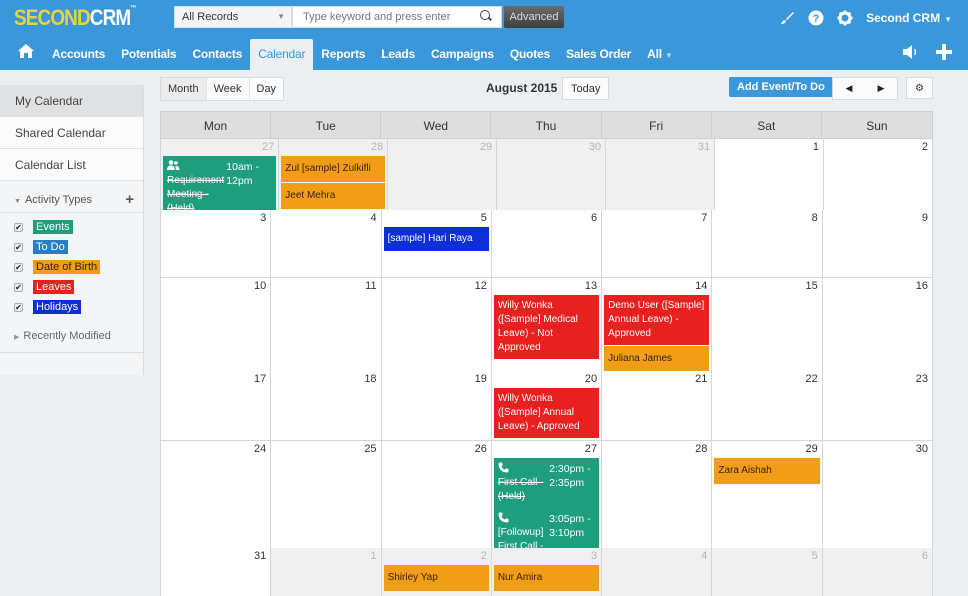 The height and width of the screenshot is (596, 968). Describe the element at coordinates (71, 197) in the screenshot. I see `activity-types-header: ▼ Activity Types +` at that location.